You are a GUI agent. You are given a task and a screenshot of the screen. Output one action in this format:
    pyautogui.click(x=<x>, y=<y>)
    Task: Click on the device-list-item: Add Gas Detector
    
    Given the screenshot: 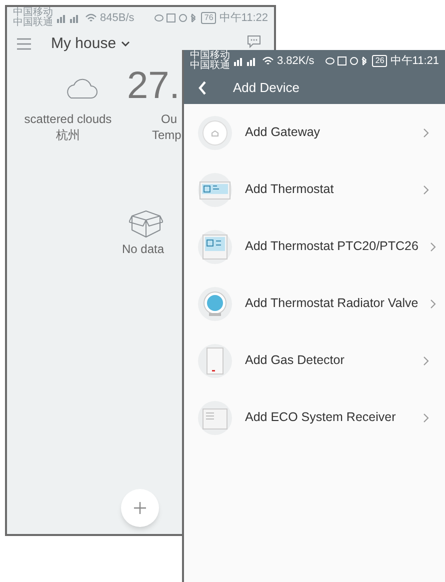 What is the action you would take?
    pyautogui.click(x=314, y=360)
    